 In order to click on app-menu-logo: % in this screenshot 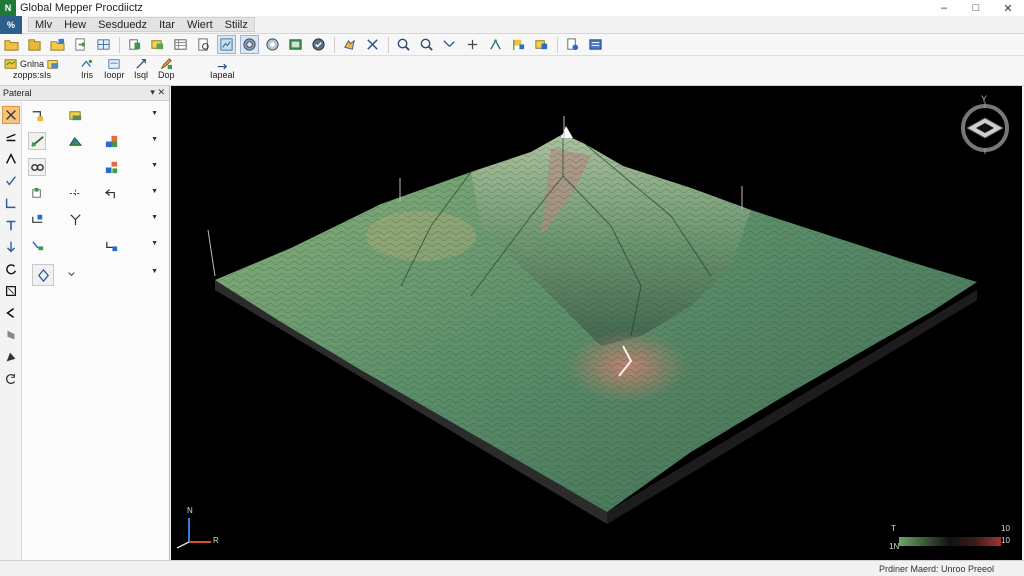, I will do `click(11, 24)`.